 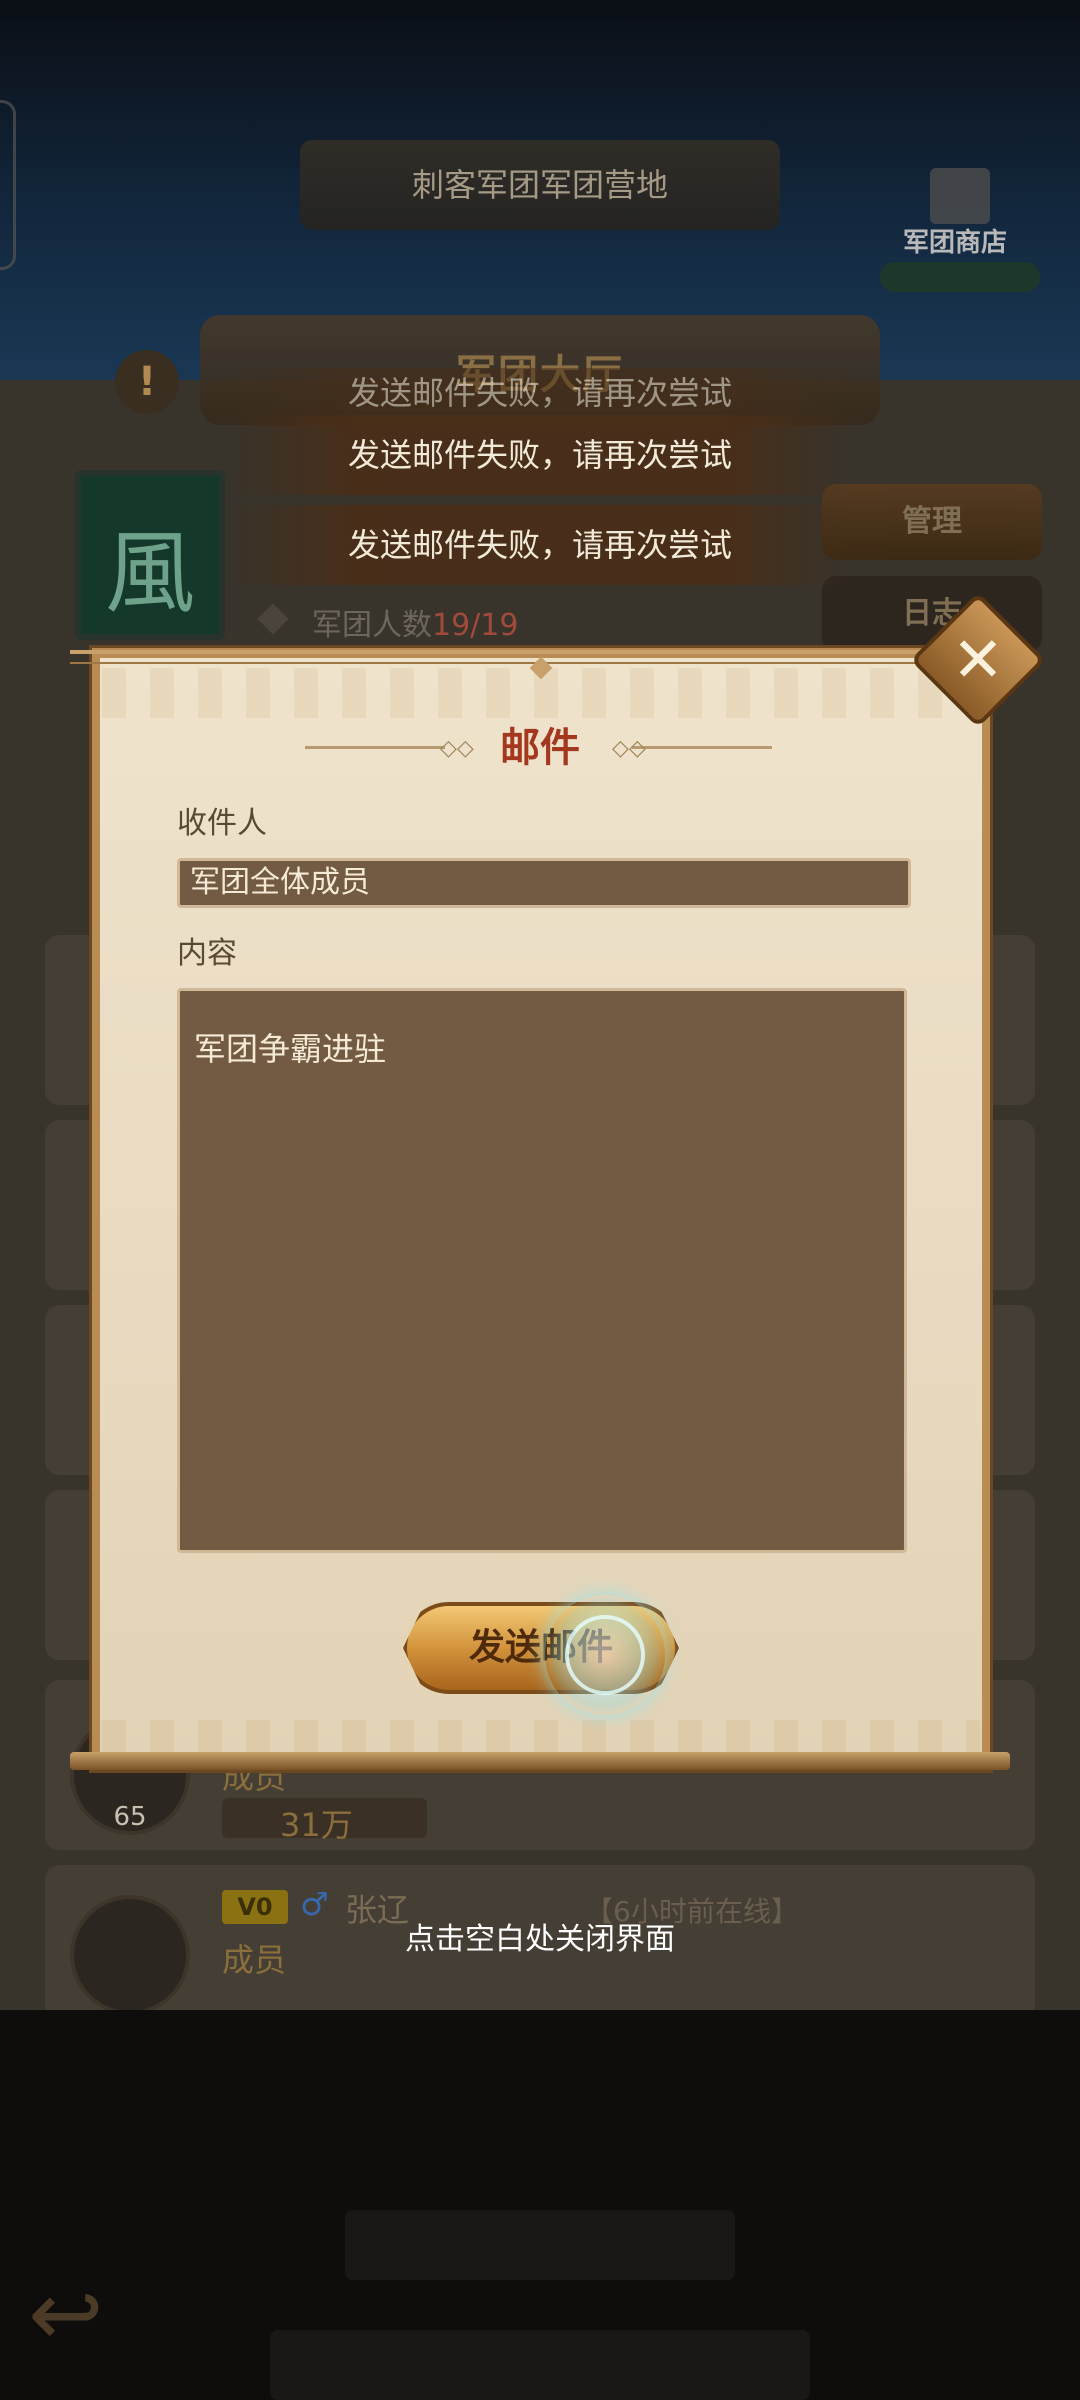 What do you see at coordinates (8, 185) in the screenshot?
I see `left-edge-frame` at bounding box center [8, 185].